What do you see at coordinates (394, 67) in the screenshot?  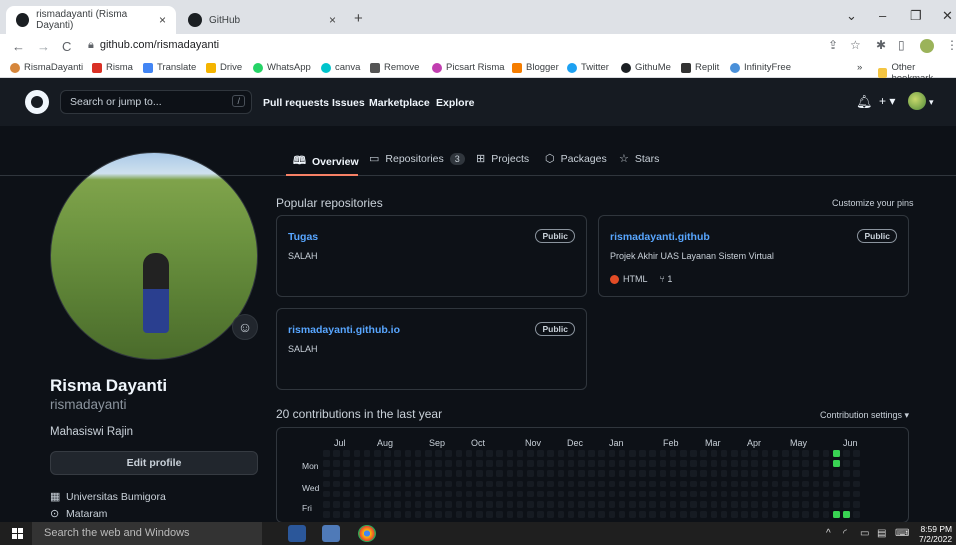 I see `bookmark-item: Remove` at bounding box center [394, 67].